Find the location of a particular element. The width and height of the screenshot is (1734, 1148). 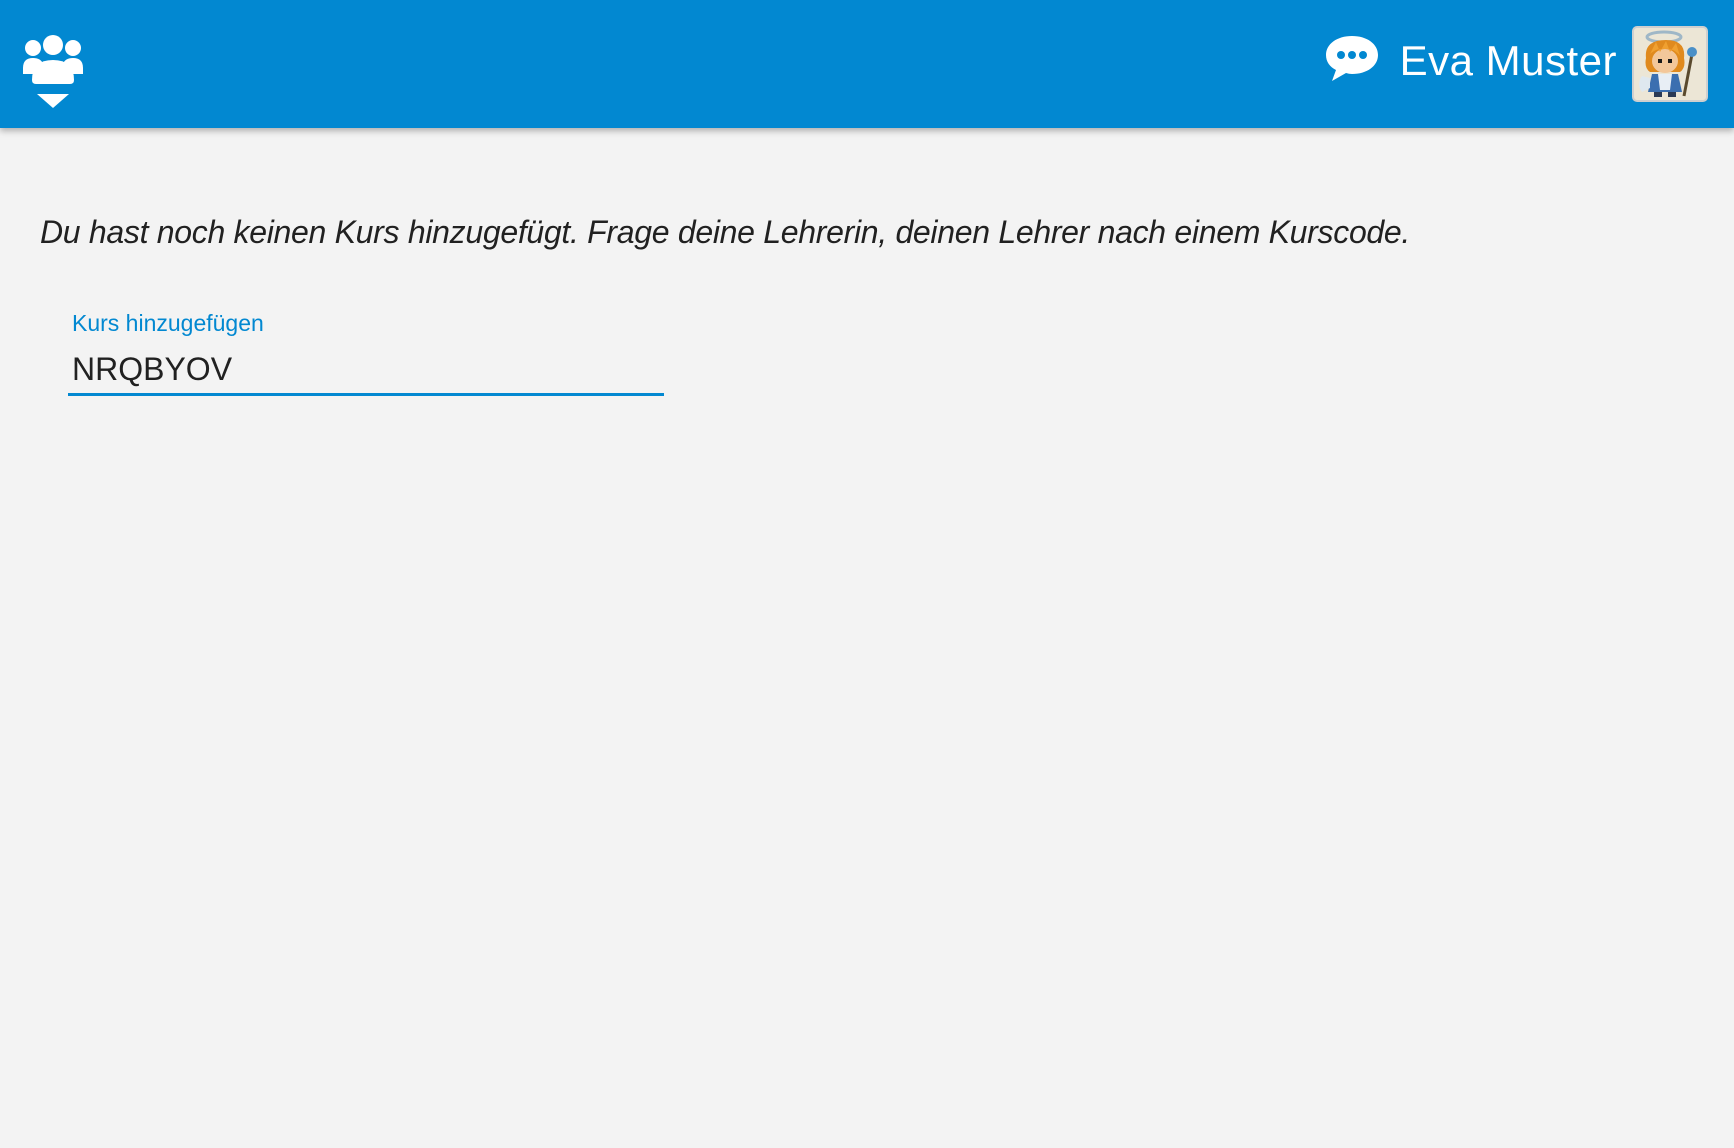

top-app-bar: Eva Muster is located at coordinates (867, 64).